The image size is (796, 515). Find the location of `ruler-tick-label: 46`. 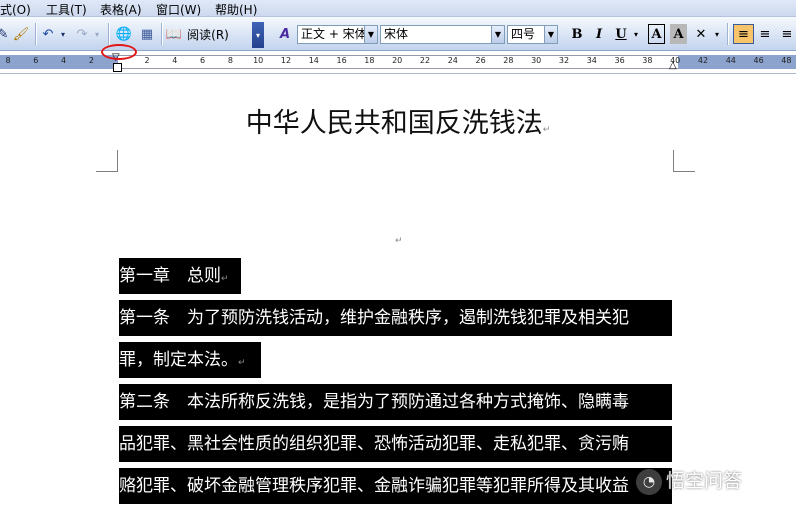

ruler-tick-label: 46 is located at coordinates (758, 60).